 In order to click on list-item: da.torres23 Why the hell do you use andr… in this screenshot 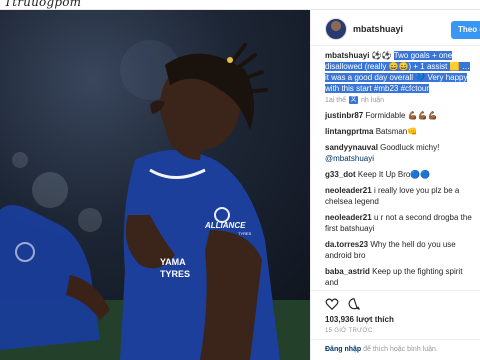, I will do `click(400, 250)`.